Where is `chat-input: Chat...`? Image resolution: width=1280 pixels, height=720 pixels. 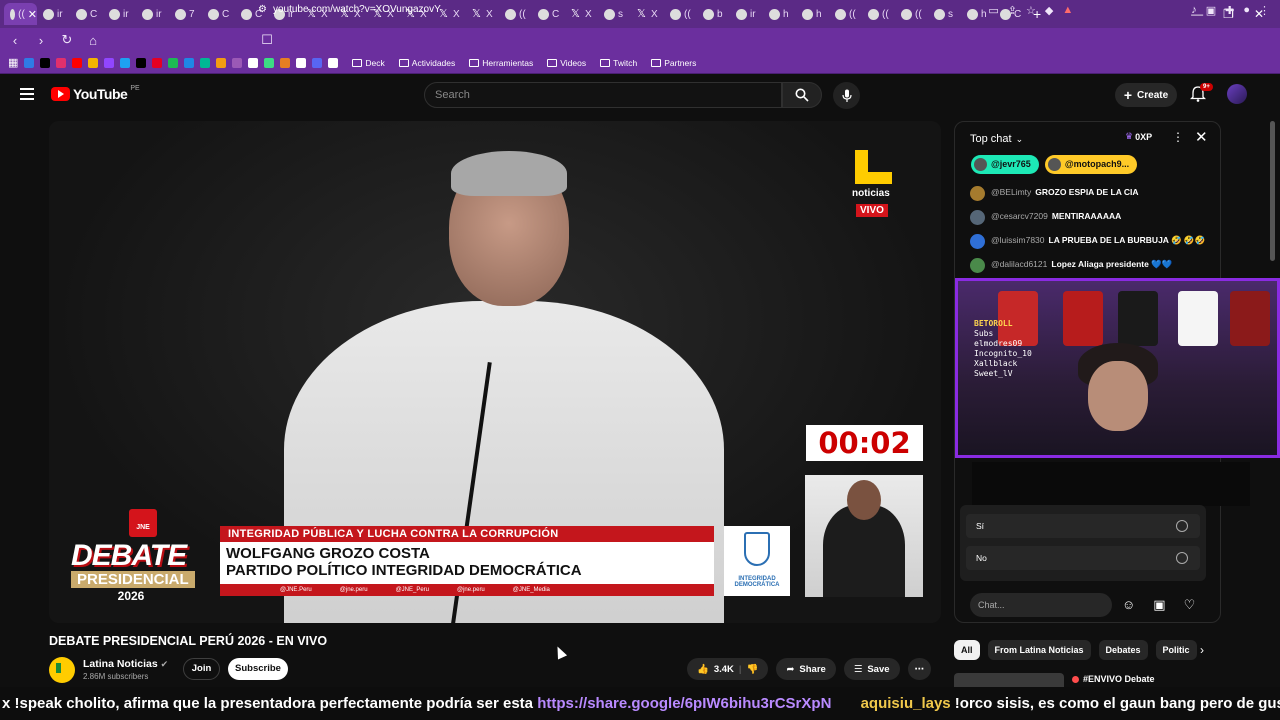 chat-input: Chat... is located at coordinates (1041, 605).